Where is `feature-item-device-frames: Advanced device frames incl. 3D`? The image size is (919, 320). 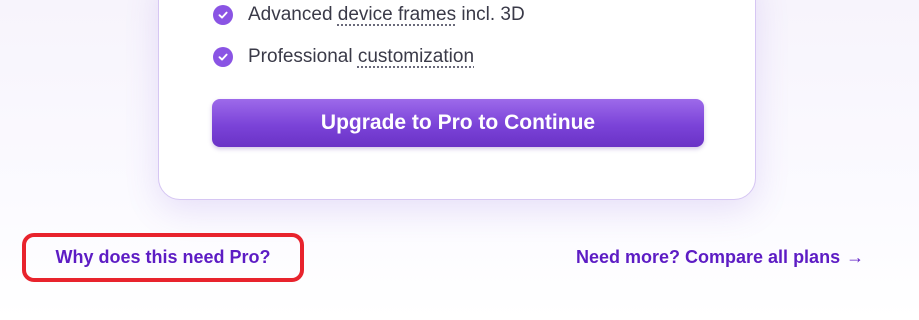
feature-item-device-frames: Advanced device frames incl. 3D is located at coordinates (369, 15).